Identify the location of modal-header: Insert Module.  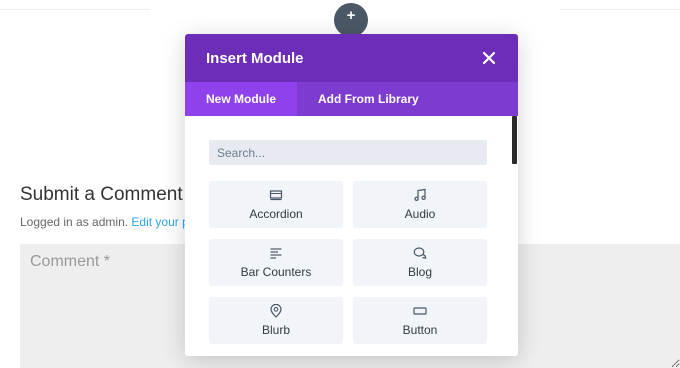
(351, 58).